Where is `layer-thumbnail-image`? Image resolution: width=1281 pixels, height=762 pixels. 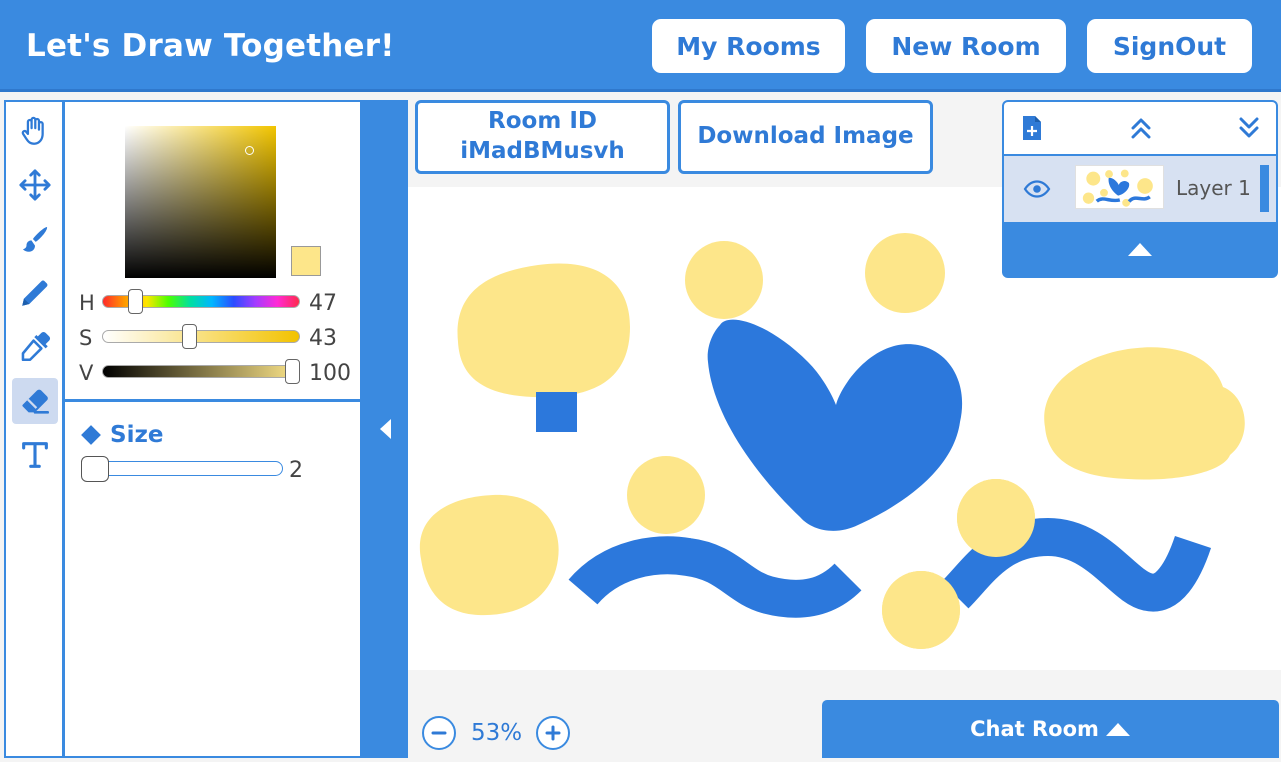
layer-thumbnail-image is located at coordinates (1117, 188).